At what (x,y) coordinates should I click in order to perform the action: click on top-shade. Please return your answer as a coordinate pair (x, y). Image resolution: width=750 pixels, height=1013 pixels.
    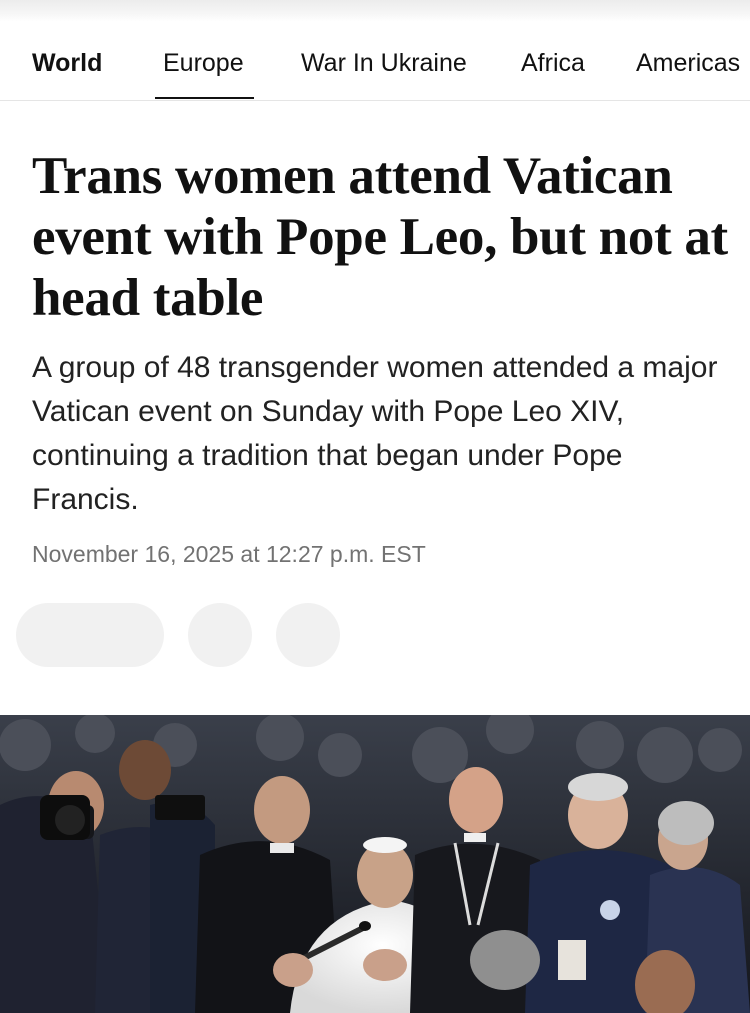
    Looking at the image, I should click on (375, 11).